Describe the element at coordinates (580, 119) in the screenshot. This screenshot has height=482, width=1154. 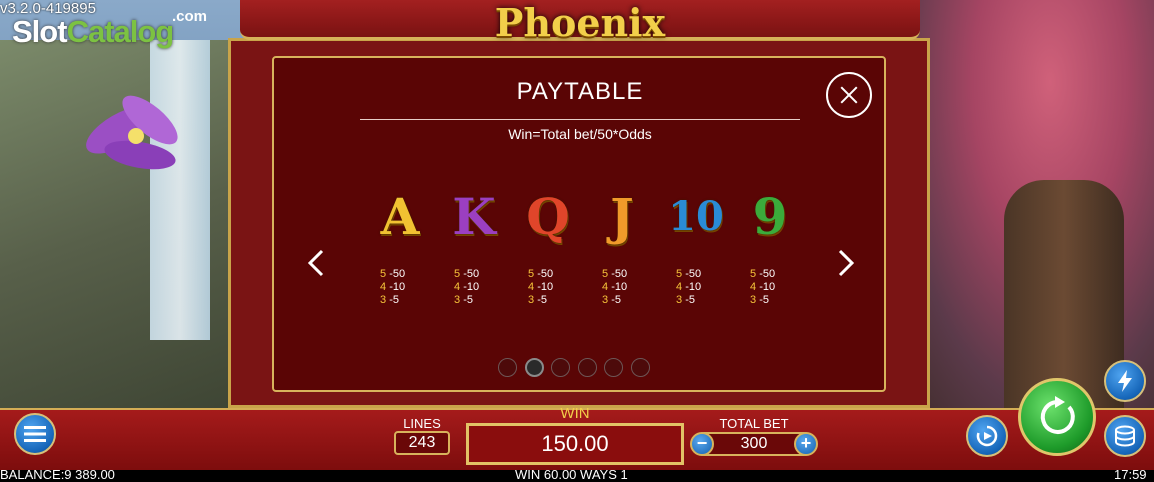
I see `title-divider` at that location.